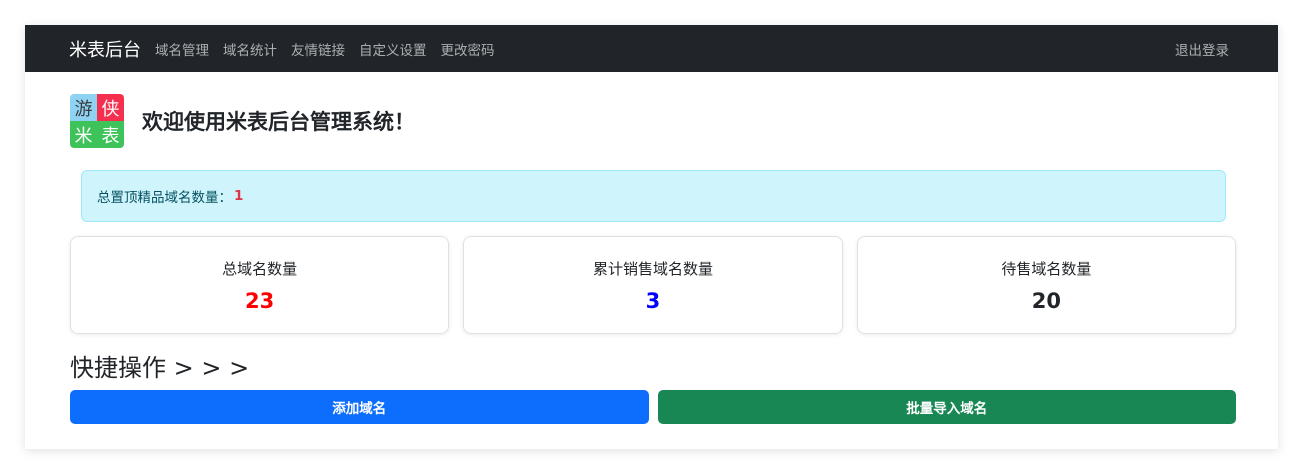 The width and height of the screenshot is (1303, 474). I want to click on logout-link: 退出登录, so click(1202, 49).